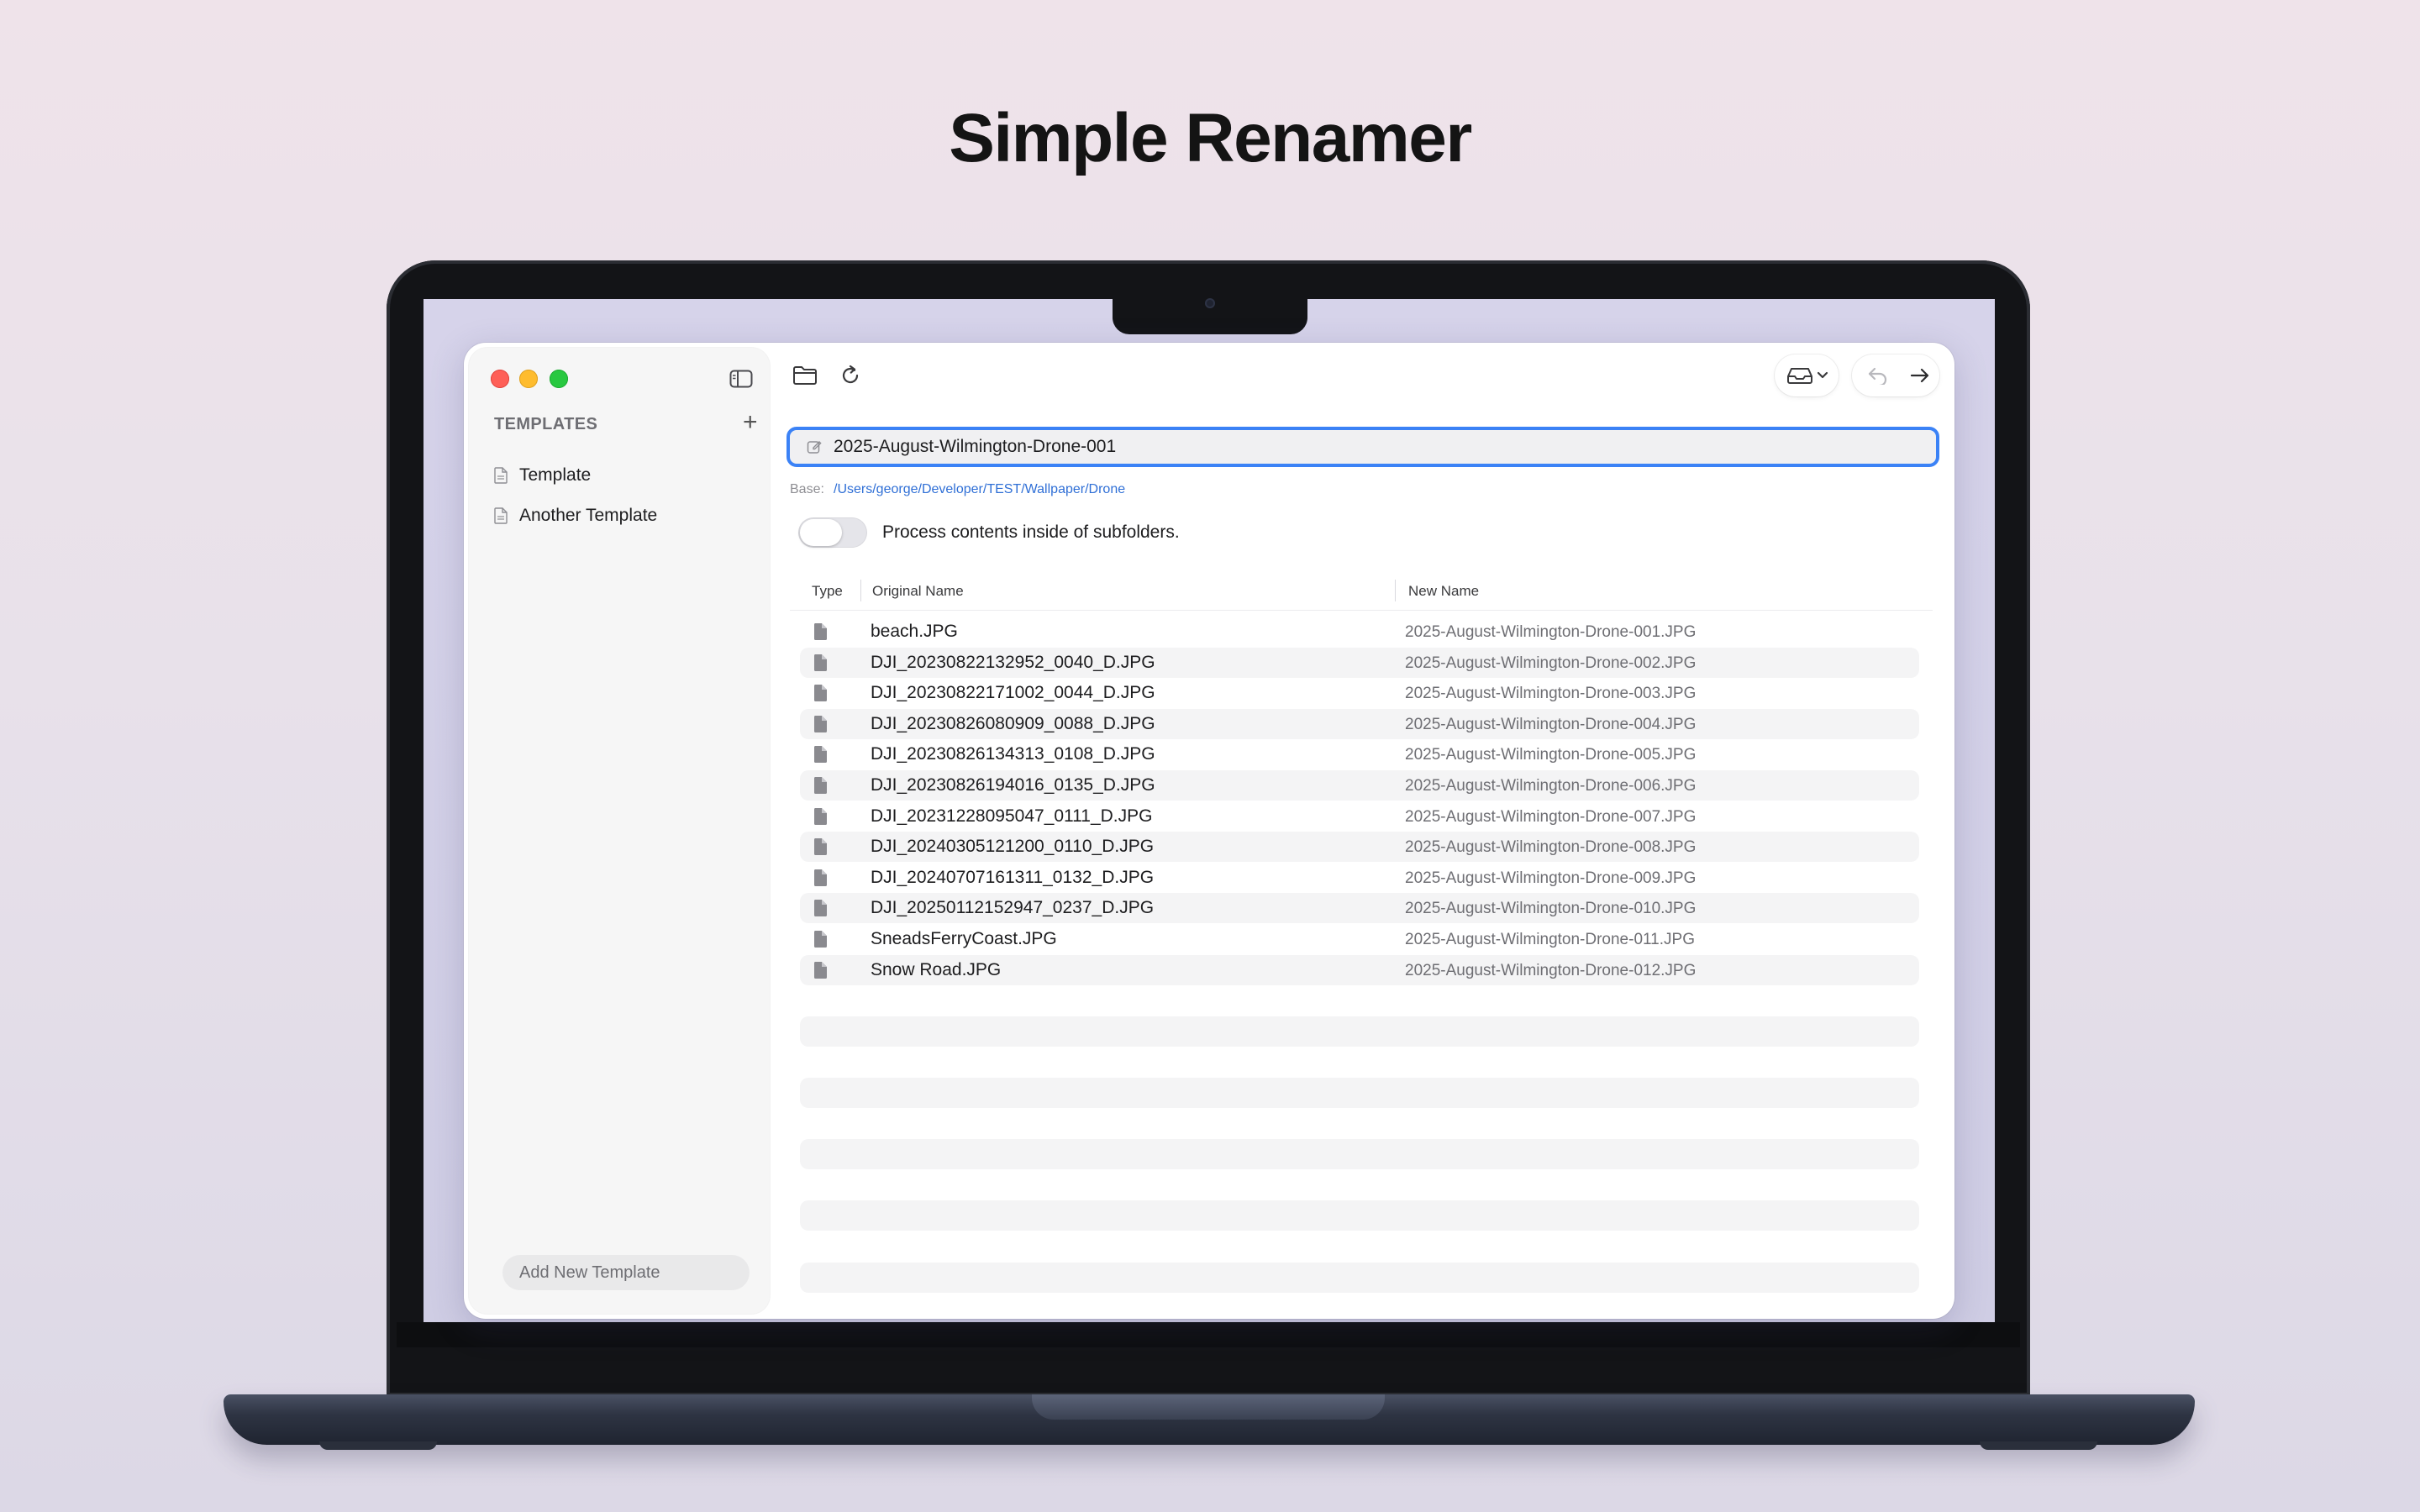  What do you see at coordinates (1551, 724) in the screenshot?
I see `new-name-cell: 2025-August-Wilmington-Drone-004.JPG` at bounding box center [1551, 724].